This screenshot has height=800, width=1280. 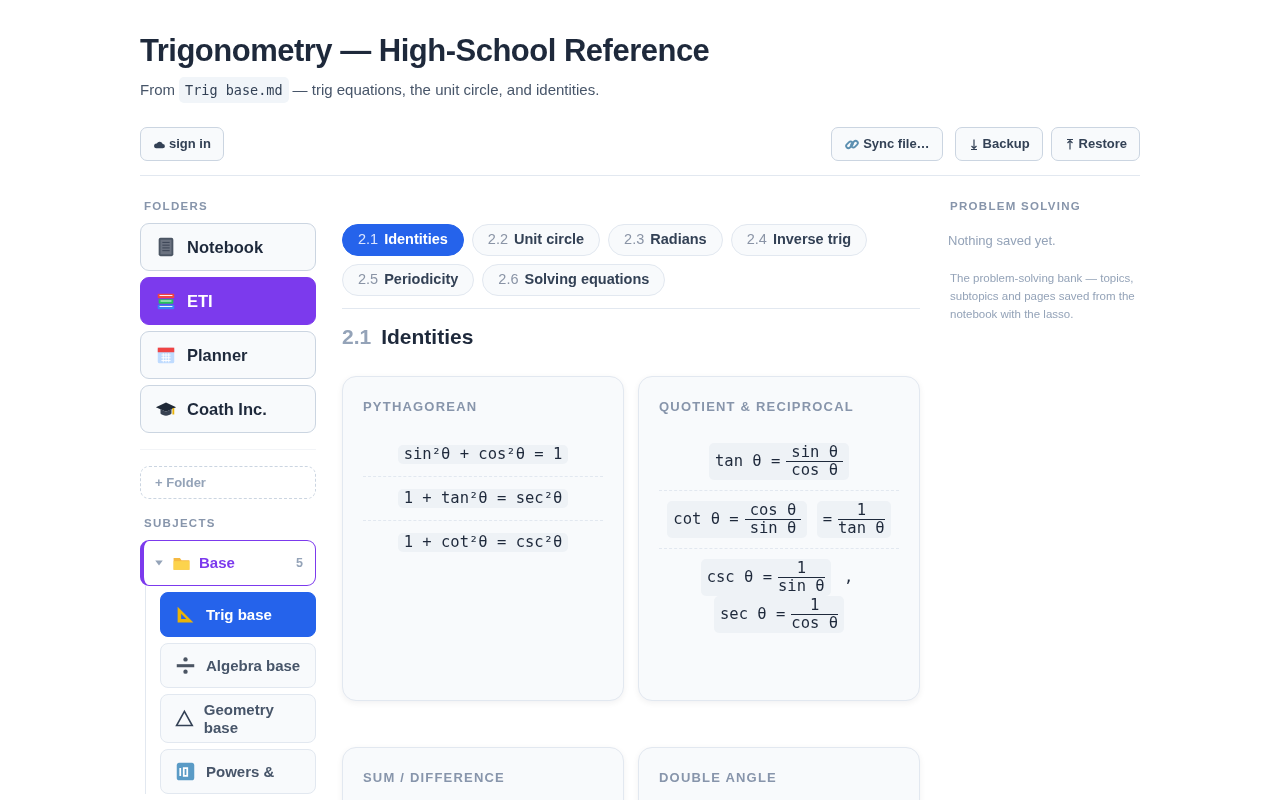 What do you see at coordinates (1043, 296) in the screenshot?
I see `description-text: The problem-solving bank — topics, subtopics and pages saved from the notebook with the lasso.` at bounding box center [1043, 296].